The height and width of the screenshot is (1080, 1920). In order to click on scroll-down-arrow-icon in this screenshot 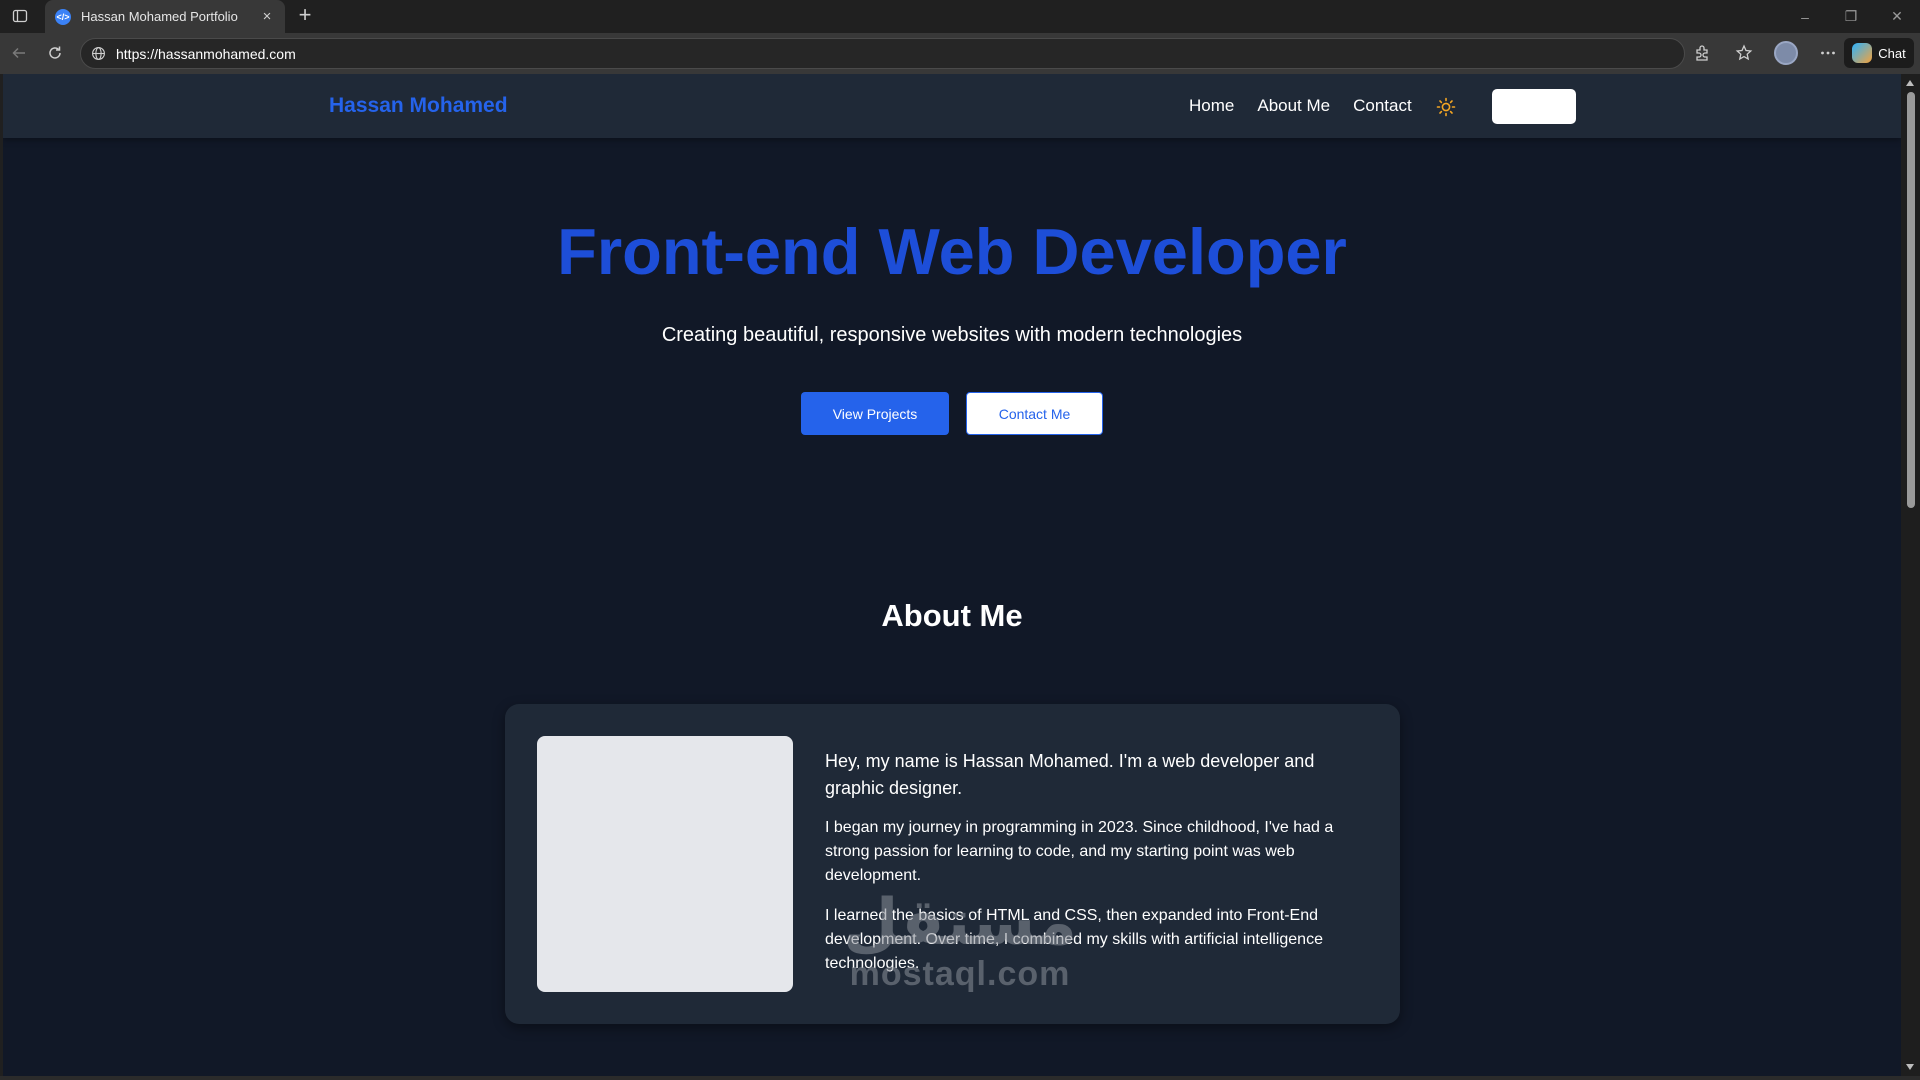, I will do `click(1910, 1067)`.